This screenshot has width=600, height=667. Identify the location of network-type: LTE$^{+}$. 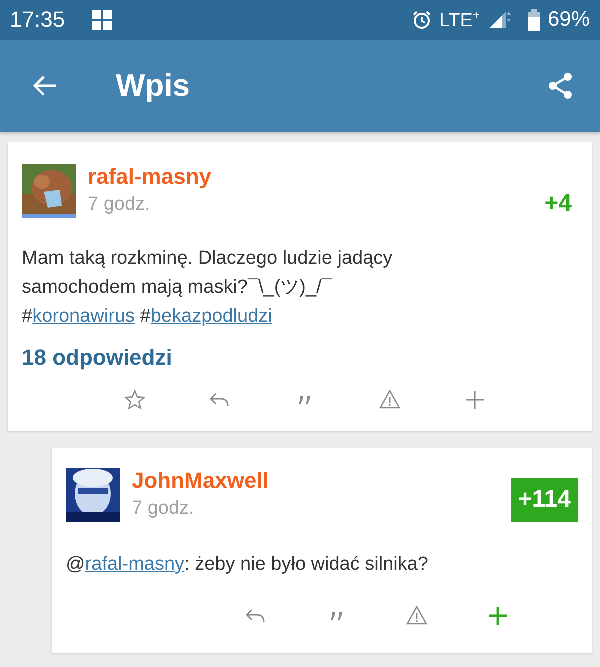
(460, 20).